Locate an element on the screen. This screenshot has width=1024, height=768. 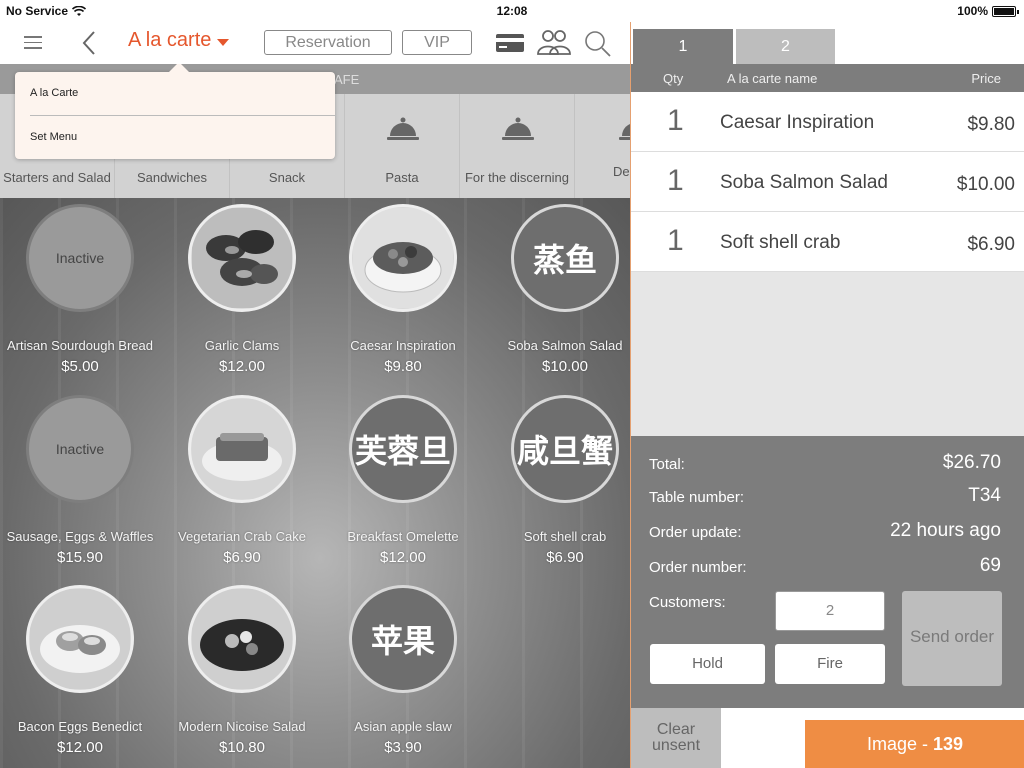
caret-down-icon is located at coordinates (223, 42).